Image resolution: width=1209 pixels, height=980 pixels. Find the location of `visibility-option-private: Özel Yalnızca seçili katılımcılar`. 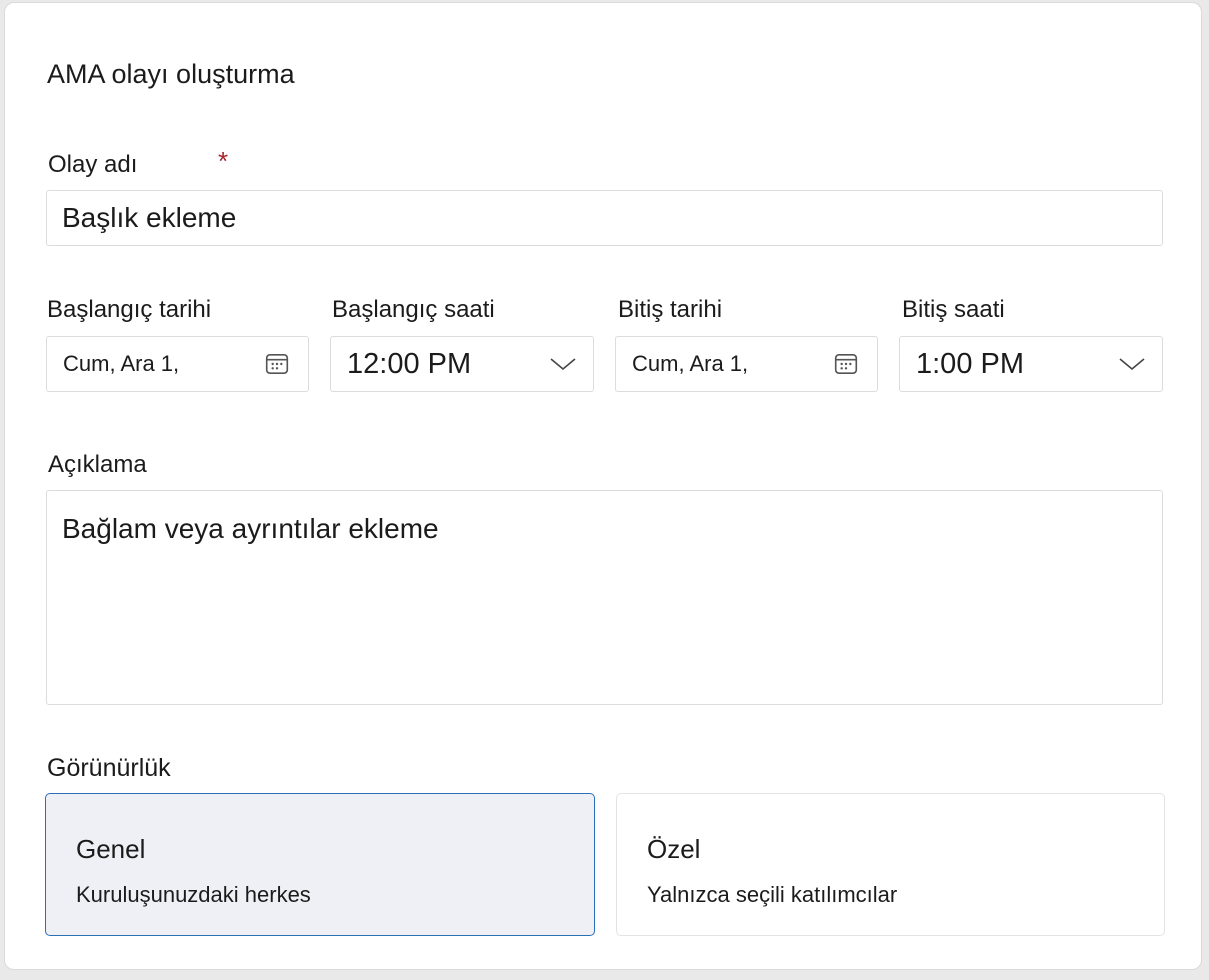

visibility-option-private: Özel Yalnızca seçili katılımcılar is located at coordinates (890, 864).